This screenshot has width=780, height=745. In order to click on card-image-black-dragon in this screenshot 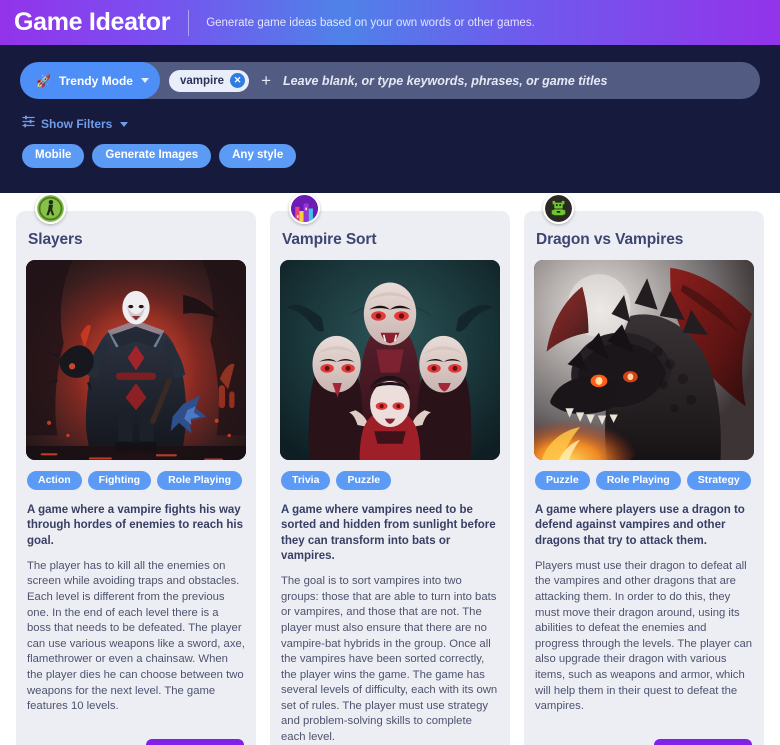, I will do `click(644, 360)`.